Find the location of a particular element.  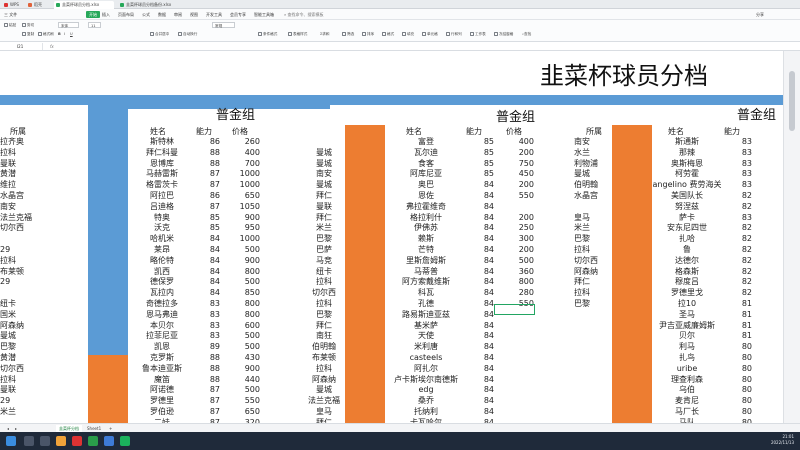

sum-button: Σ求和 is located at coordinates (324, 34).